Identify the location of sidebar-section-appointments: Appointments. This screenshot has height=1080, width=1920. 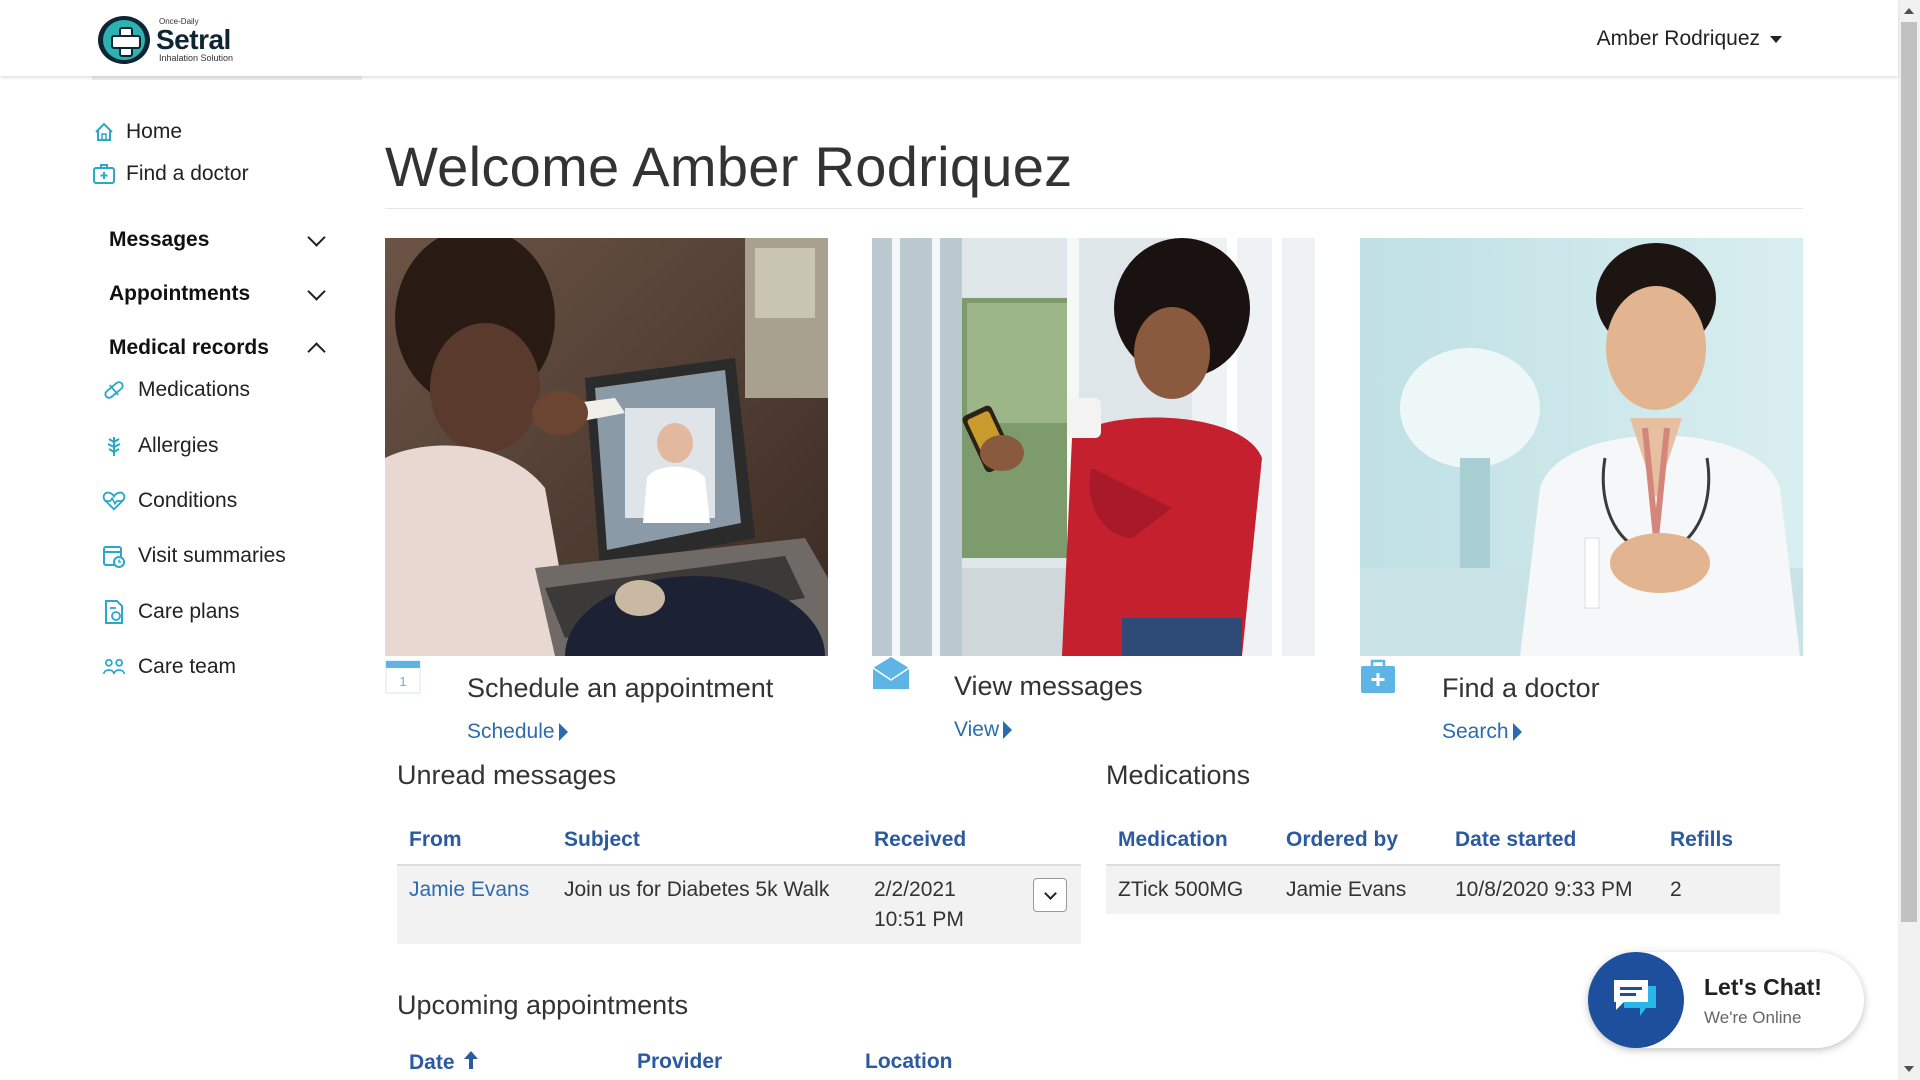
(219, 293).